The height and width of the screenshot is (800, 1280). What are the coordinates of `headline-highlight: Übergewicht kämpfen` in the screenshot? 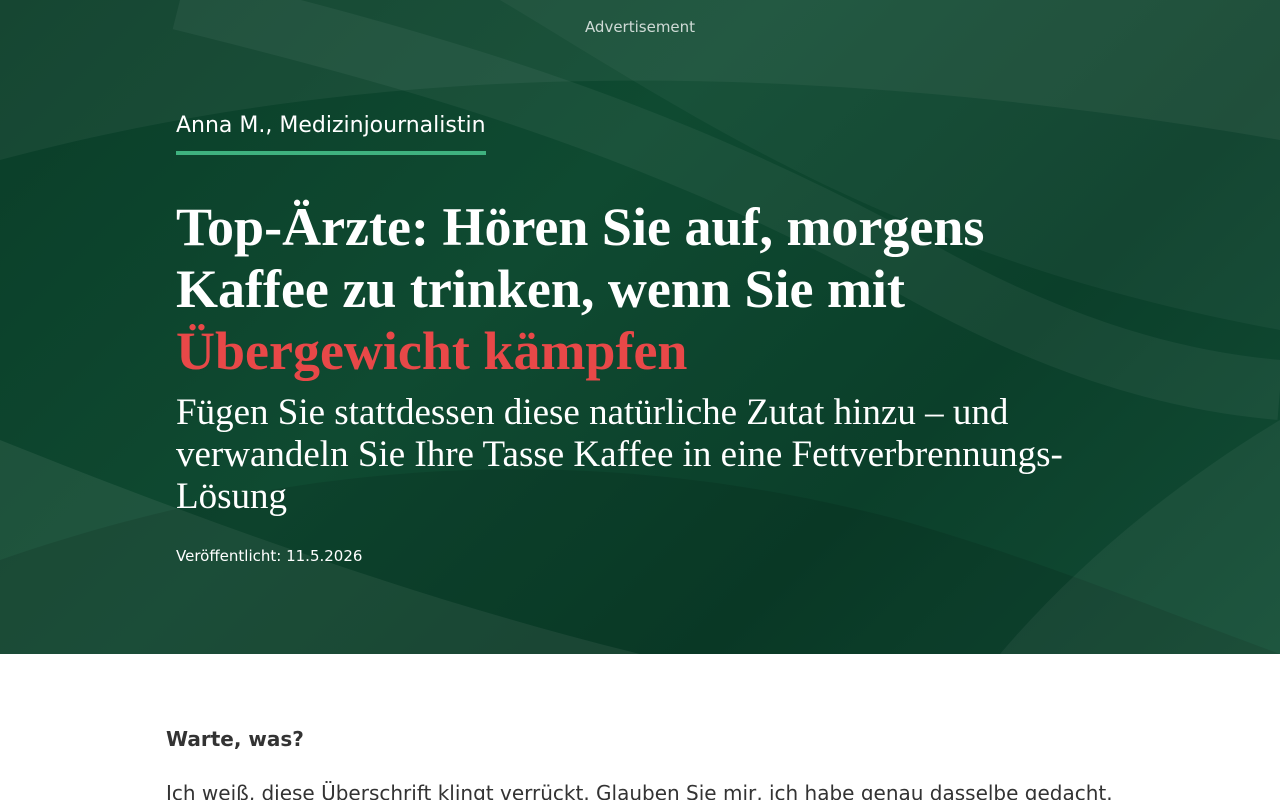 It's located at (432, 351).